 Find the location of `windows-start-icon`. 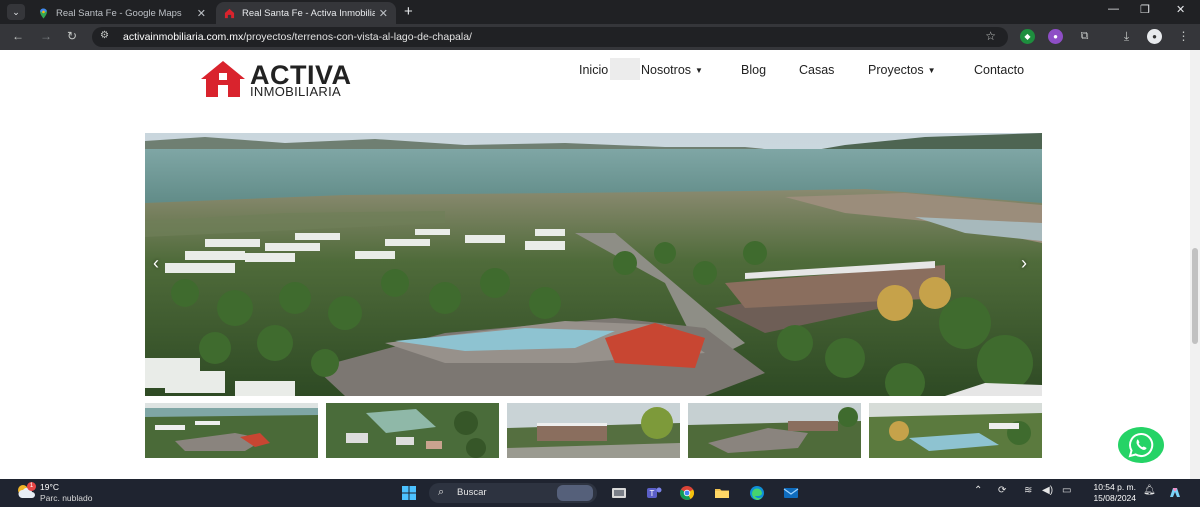

windows-start-icon is located at coordinates (409, 493).